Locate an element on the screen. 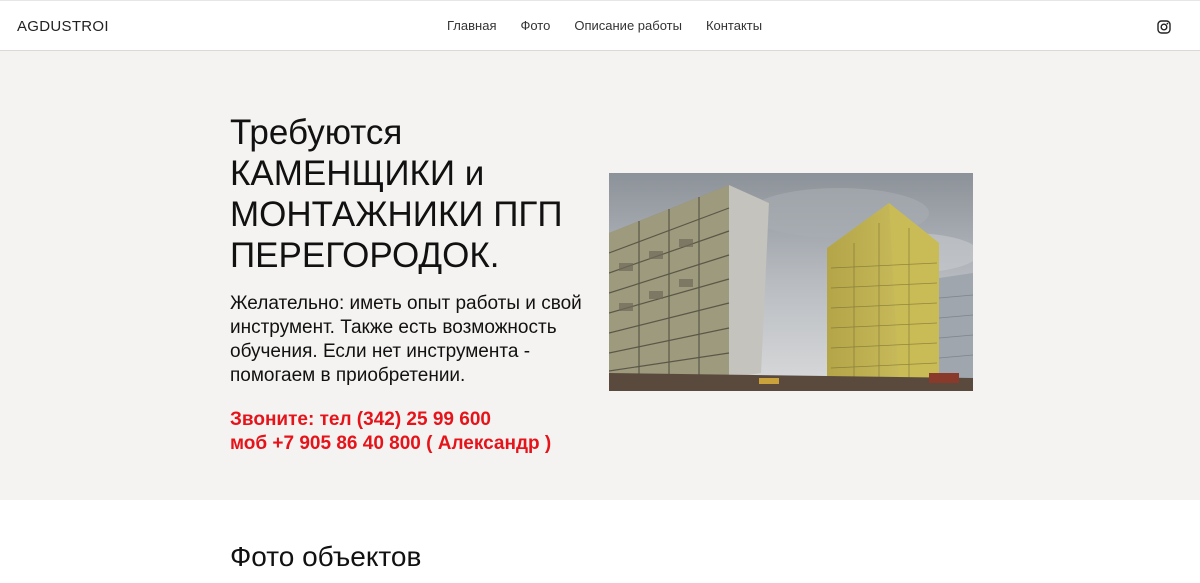 The height and width of the screenshot is (583, 1200). nav-link-photo: Фото is located at coordinates (535, 25).